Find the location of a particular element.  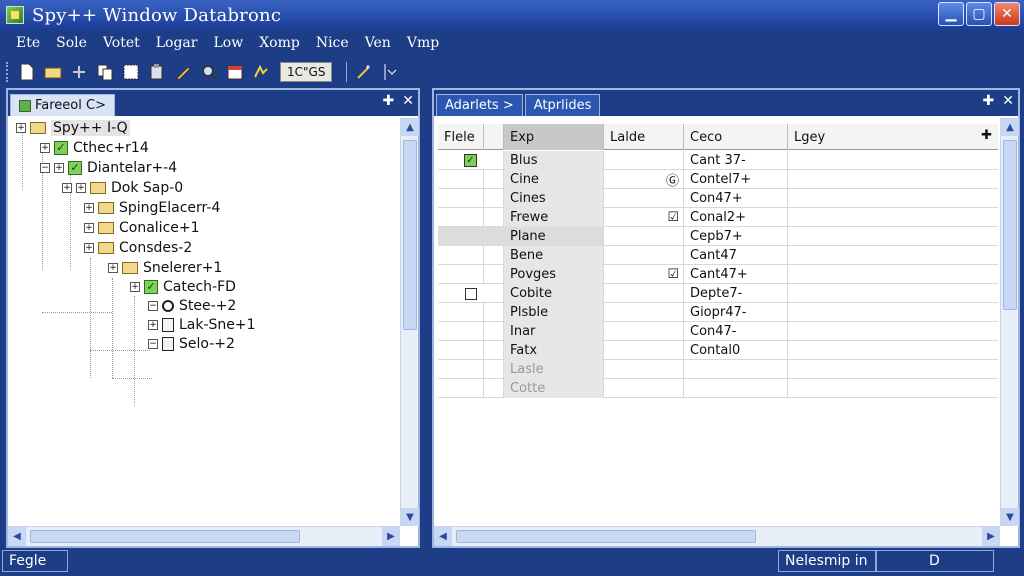

menu-item: Low is located at coordinates (228, 43).